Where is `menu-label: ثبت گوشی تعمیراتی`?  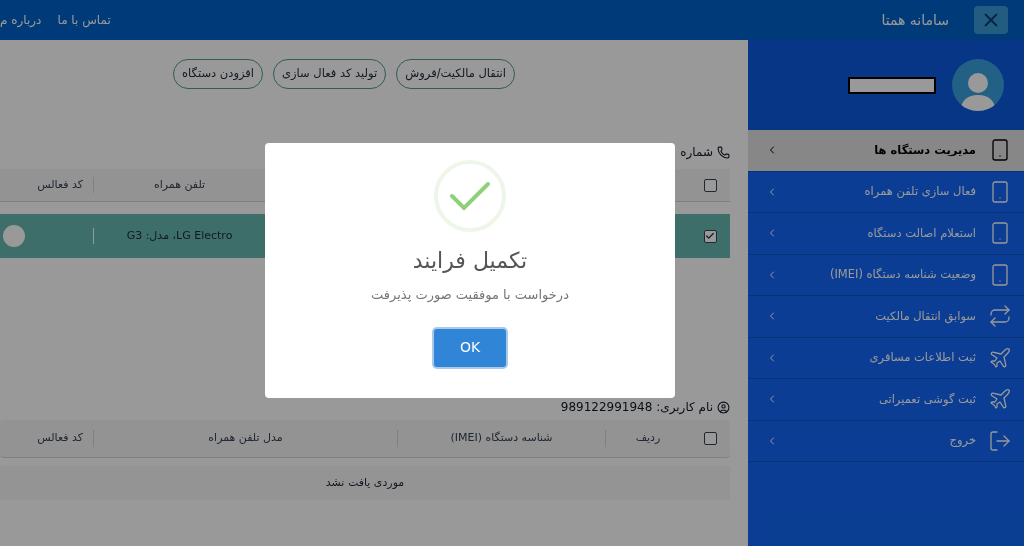 menu-label: ثبت گوشی تعمیراتی is located at coordinates (927, 399).